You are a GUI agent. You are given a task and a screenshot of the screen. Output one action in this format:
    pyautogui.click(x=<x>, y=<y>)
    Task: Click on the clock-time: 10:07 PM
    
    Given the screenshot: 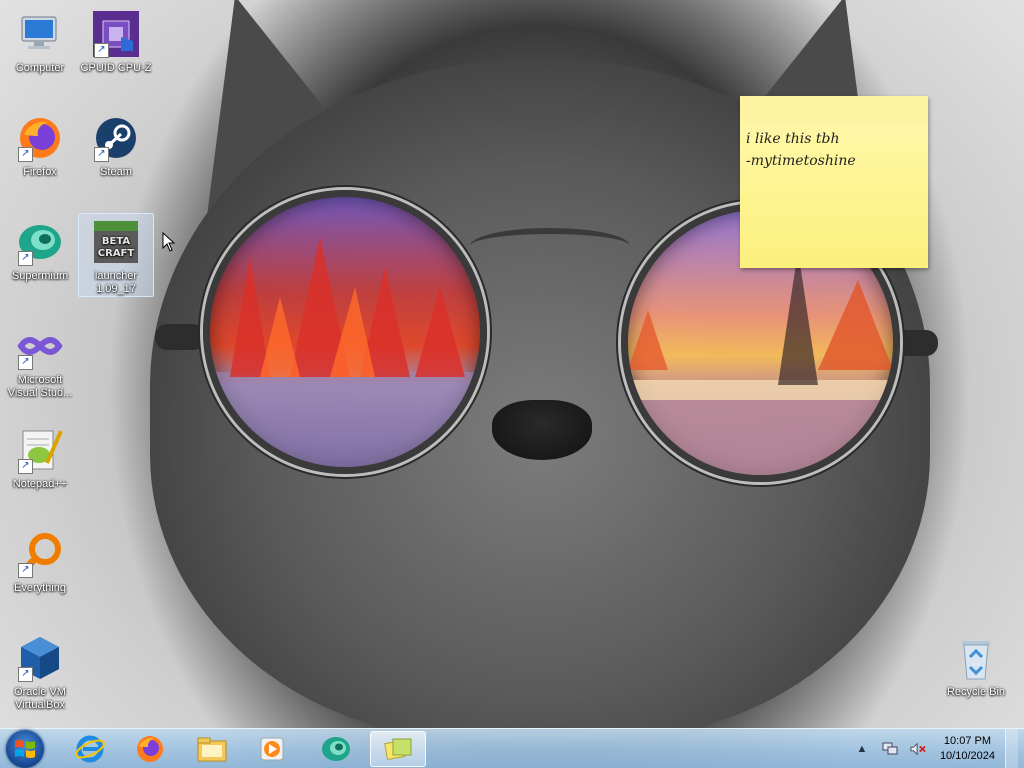 What is the action you would take?
    pyautogui.click(x=967, y=741)
    